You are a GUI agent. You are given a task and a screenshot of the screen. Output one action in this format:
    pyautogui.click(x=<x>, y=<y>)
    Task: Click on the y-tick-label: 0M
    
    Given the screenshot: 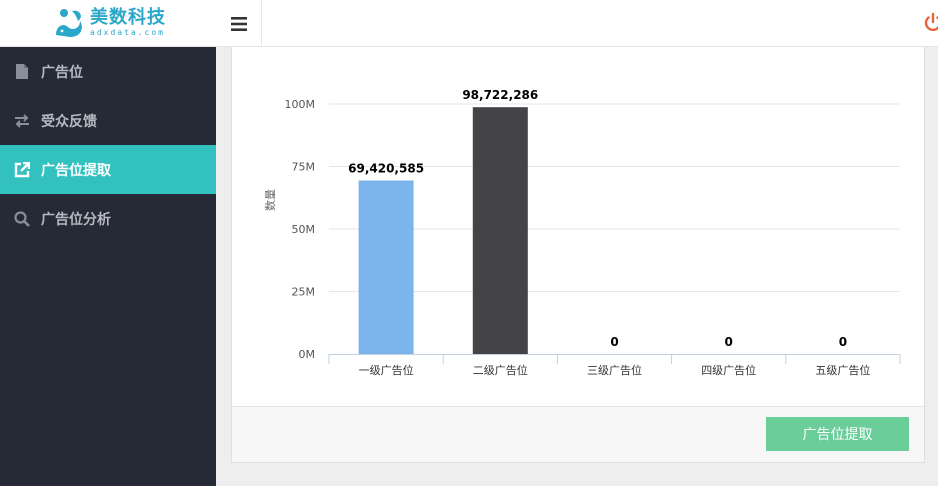 What is the action you would take?
    pyautogui.click(x=307, y=354)
    